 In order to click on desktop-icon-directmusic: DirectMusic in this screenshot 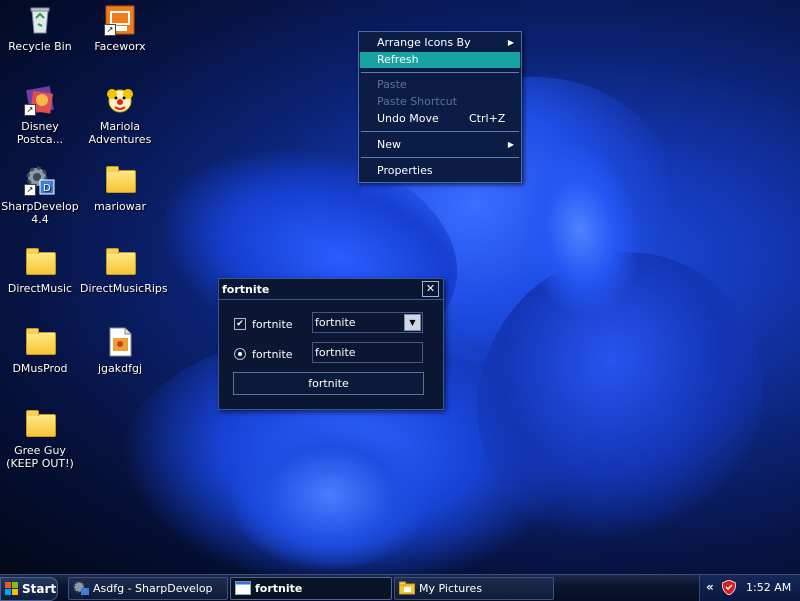, I will do `click(40, 270)`.